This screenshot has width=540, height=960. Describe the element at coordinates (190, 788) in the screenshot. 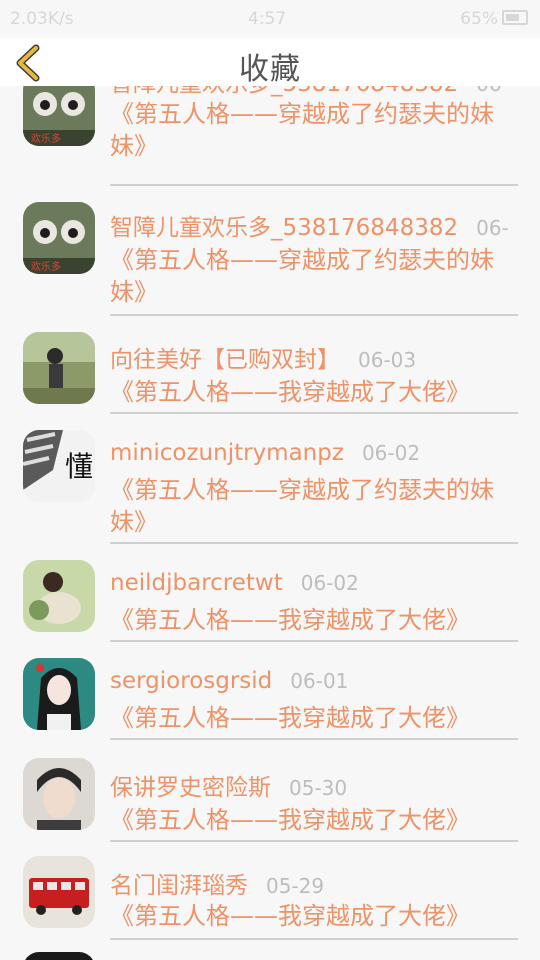

I see `user-name: 保讲罗史密险斯` at that location.